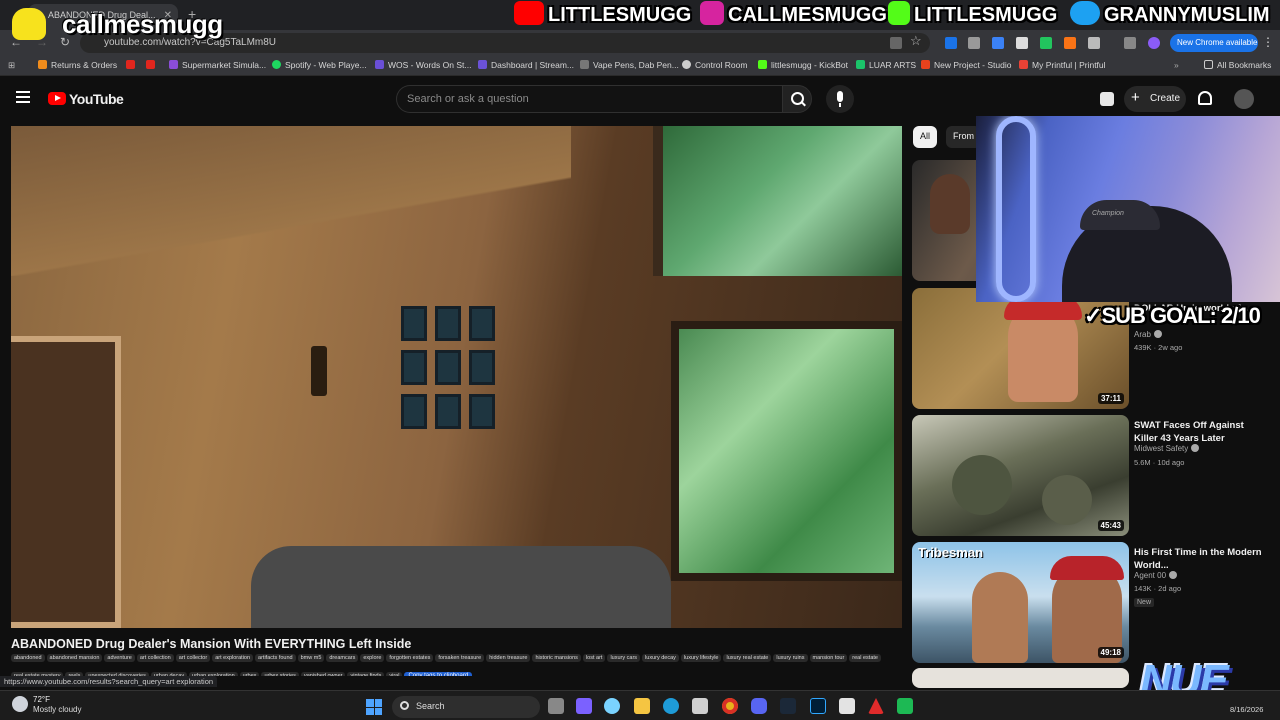 The height and width of the screenshot is (720, 1280). What do you see at coordinates (701, 658) in the screenshot?
I see `video-tag: luxury lifestyle` at bounding box center [701, 658].